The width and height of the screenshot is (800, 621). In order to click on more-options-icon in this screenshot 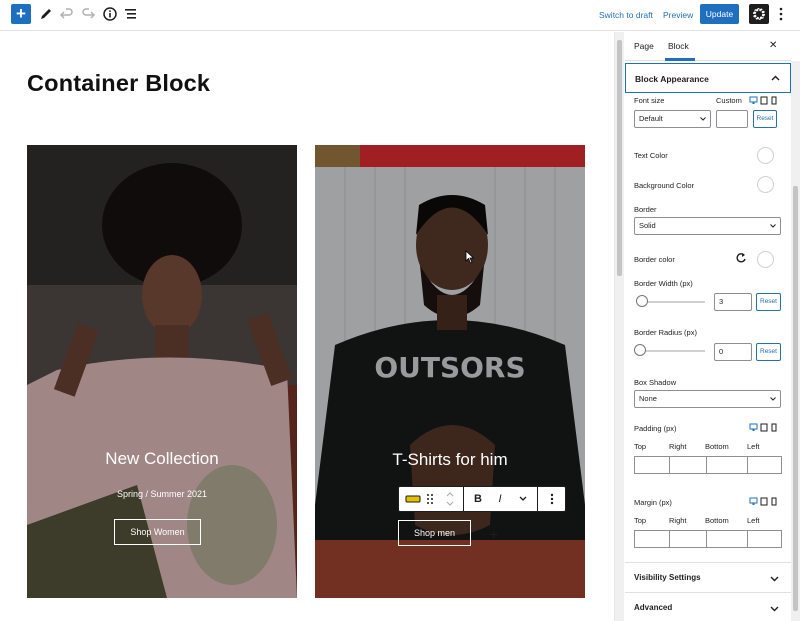, I will do `click(781, 14)`.